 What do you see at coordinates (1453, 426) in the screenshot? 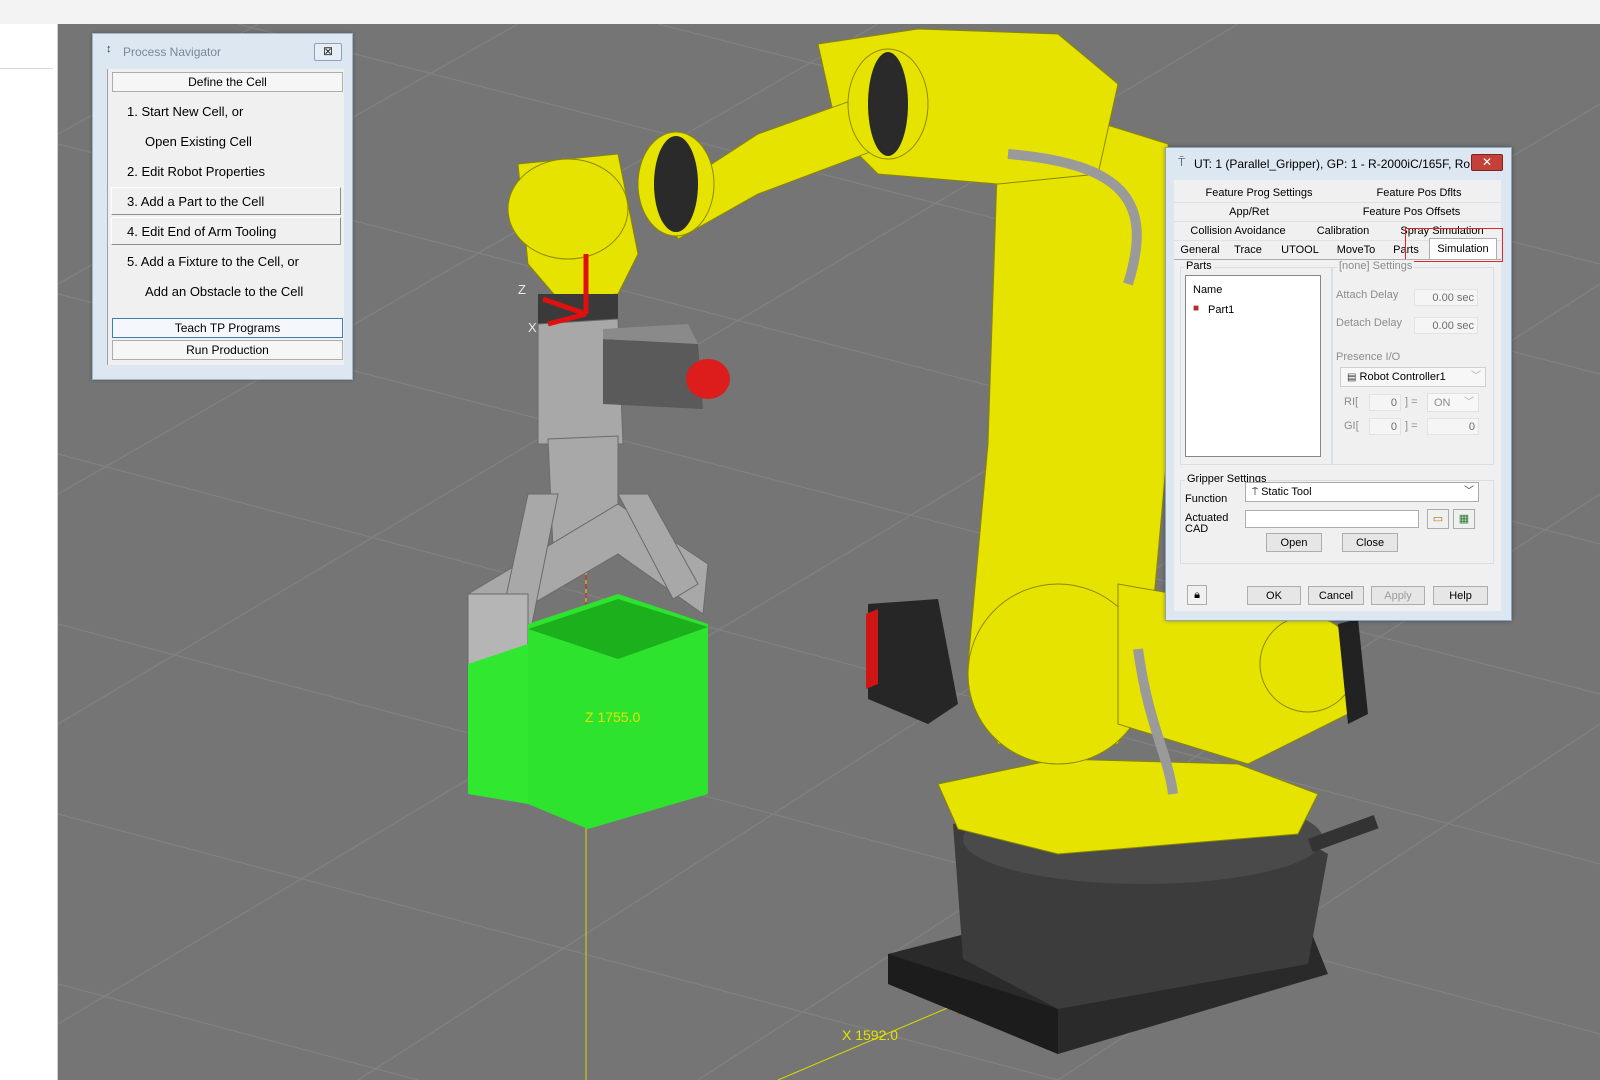
I see `gi-value-field: 0` at bounding box center [1453, 426].